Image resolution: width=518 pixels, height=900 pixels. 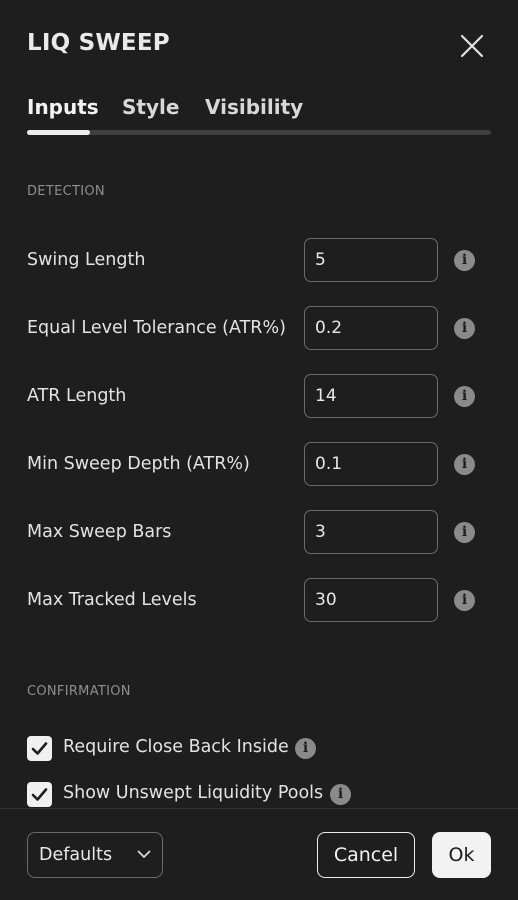 I want to click on defaults-dropdown: Defaults, so click(x=95, y=855).